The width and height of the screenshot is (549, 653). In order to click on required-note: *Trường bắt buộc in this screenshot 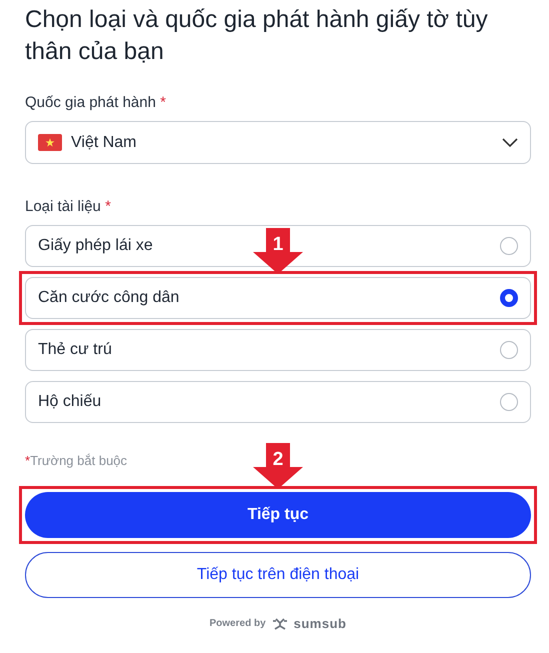, I will do `click(76, 460)`.